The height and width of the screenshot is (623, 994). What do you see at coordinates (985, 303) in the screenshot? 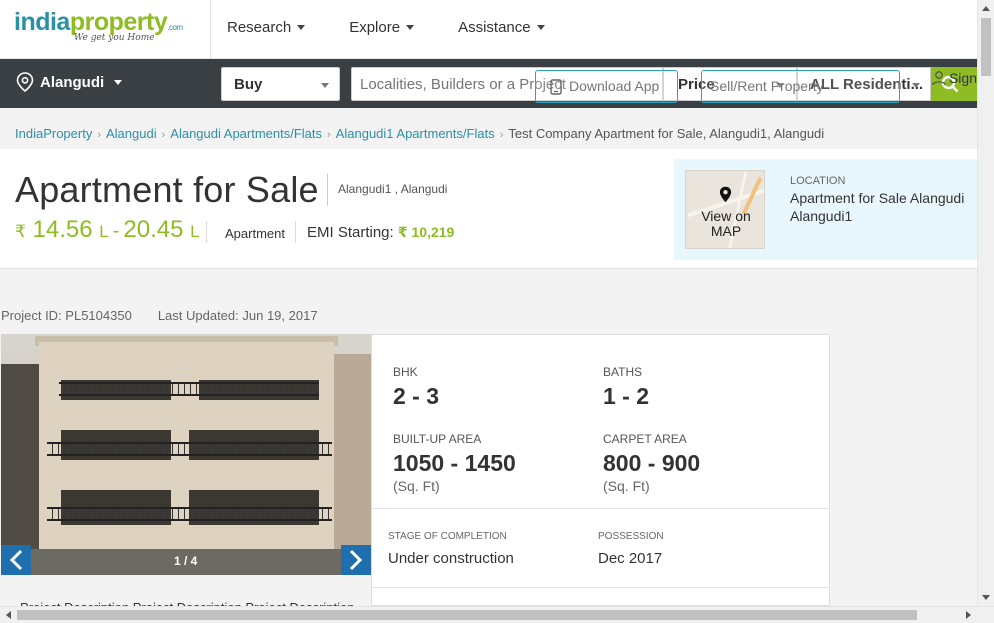
I see `vertical-scrollbar` at bounding box center [985, 303].